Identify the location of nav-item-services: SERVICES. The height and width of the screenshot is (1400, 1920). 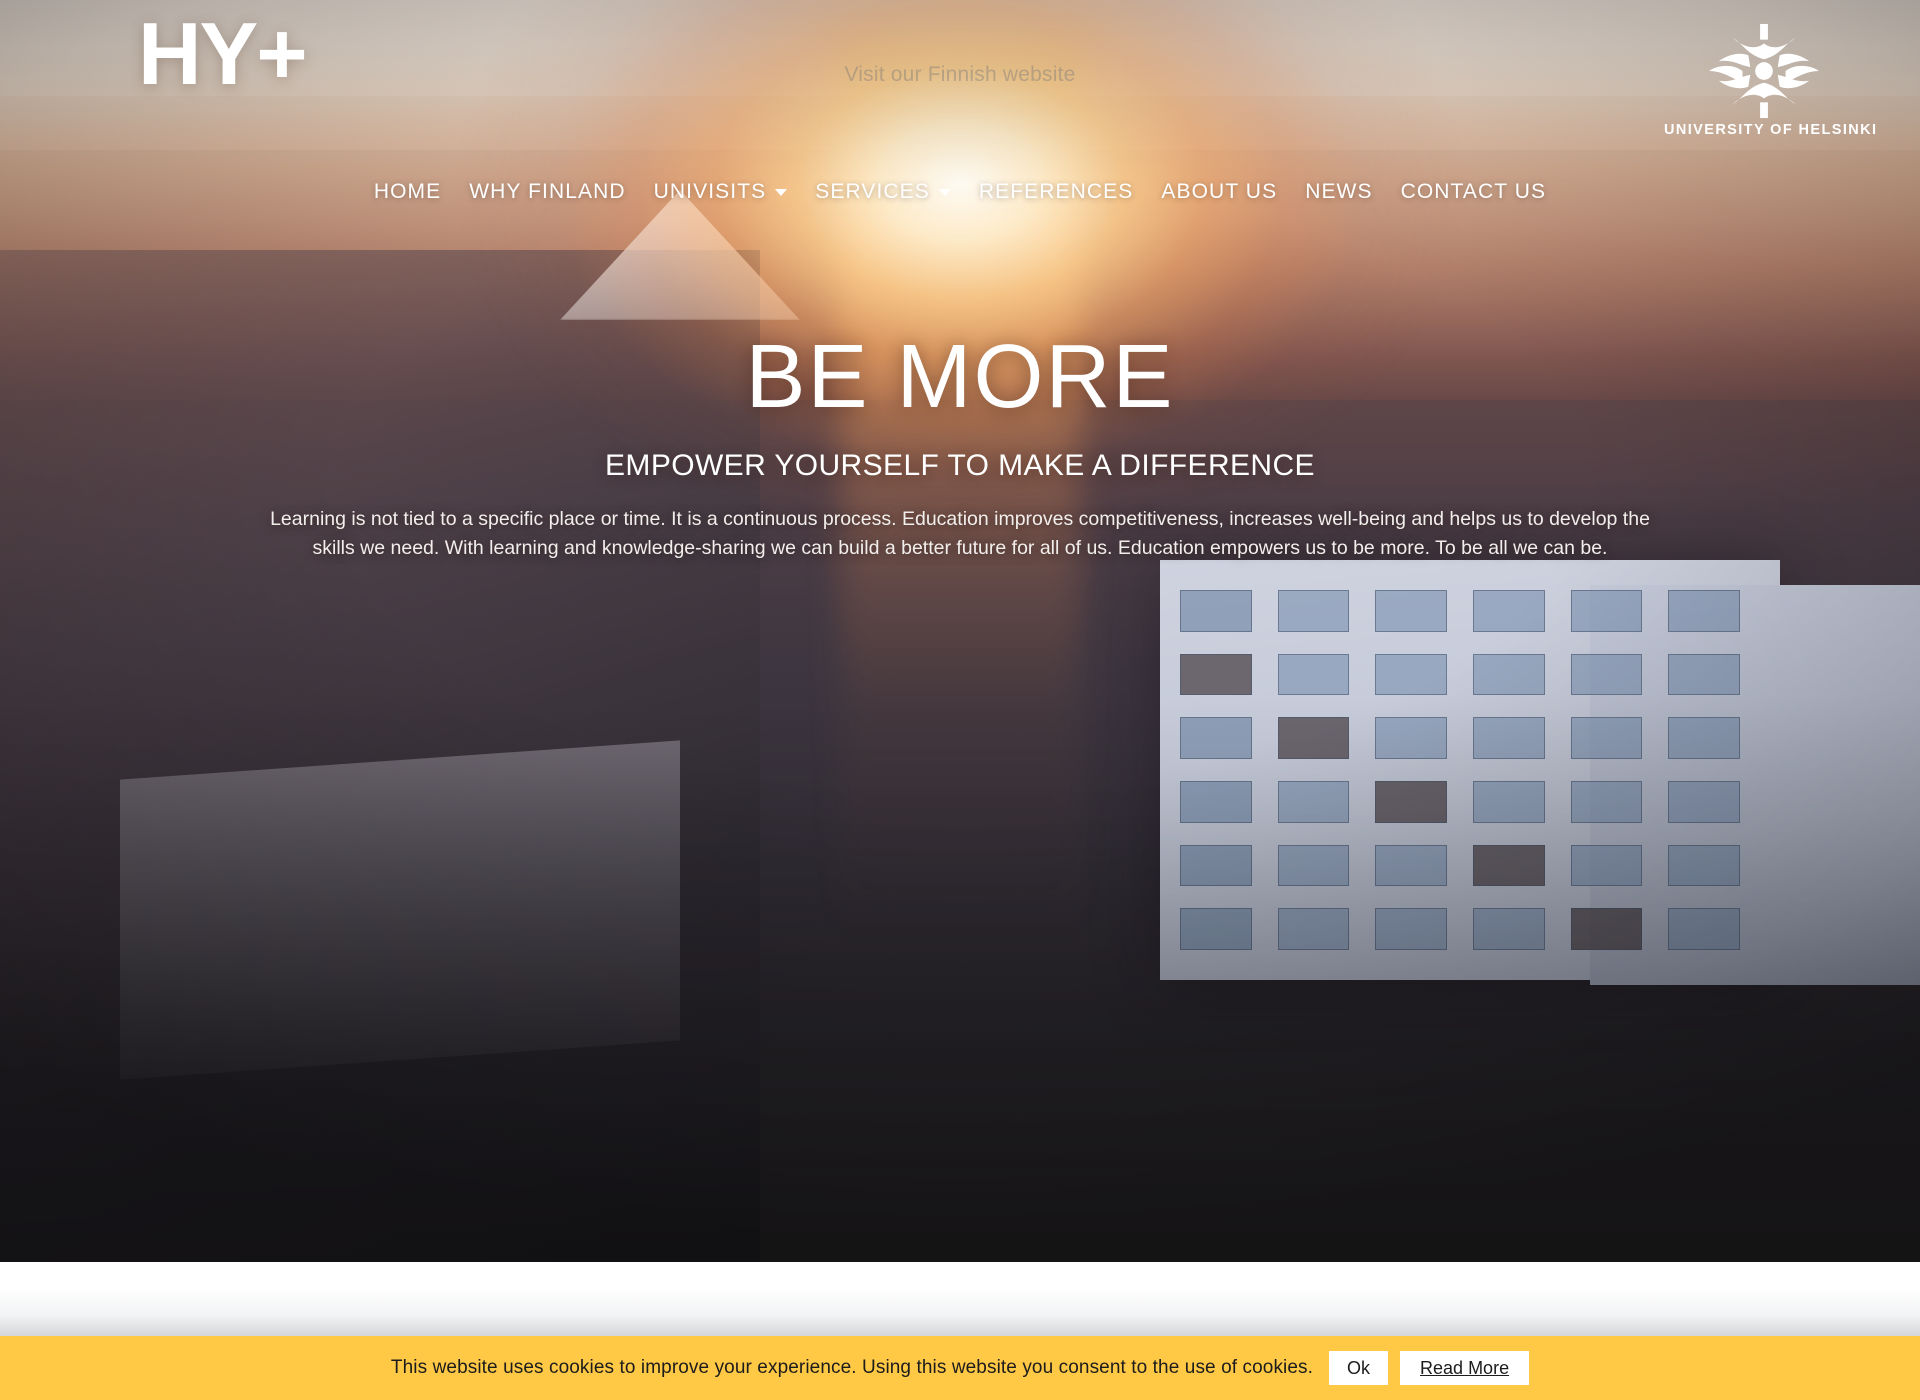
(883, 192).